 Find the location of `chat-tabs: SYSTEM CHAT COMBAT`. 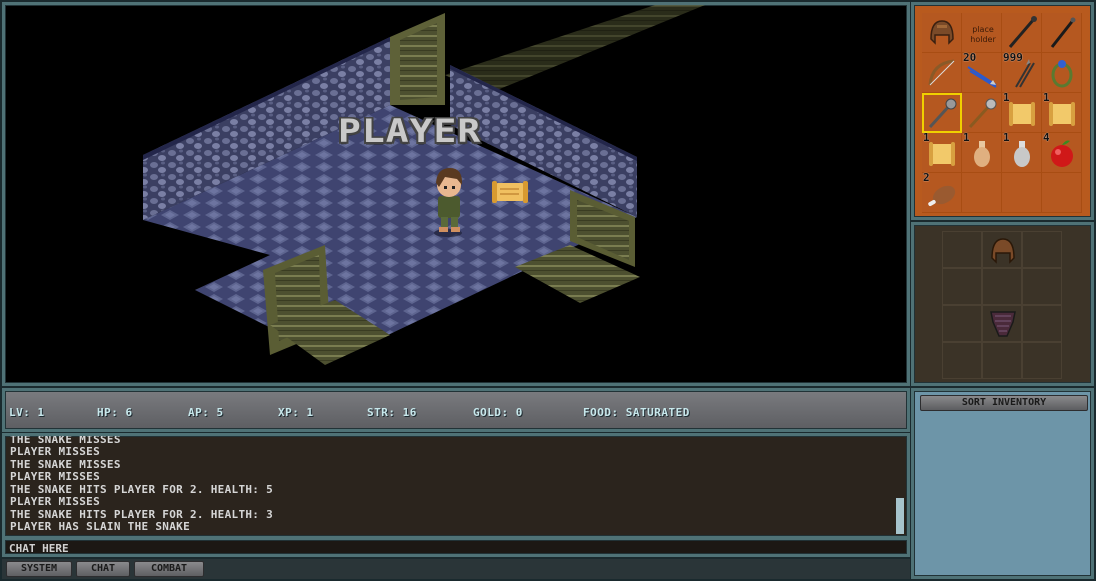

chat-tabs: SYSTEM CHAT COMBAT is located at coordinates (456, 569).